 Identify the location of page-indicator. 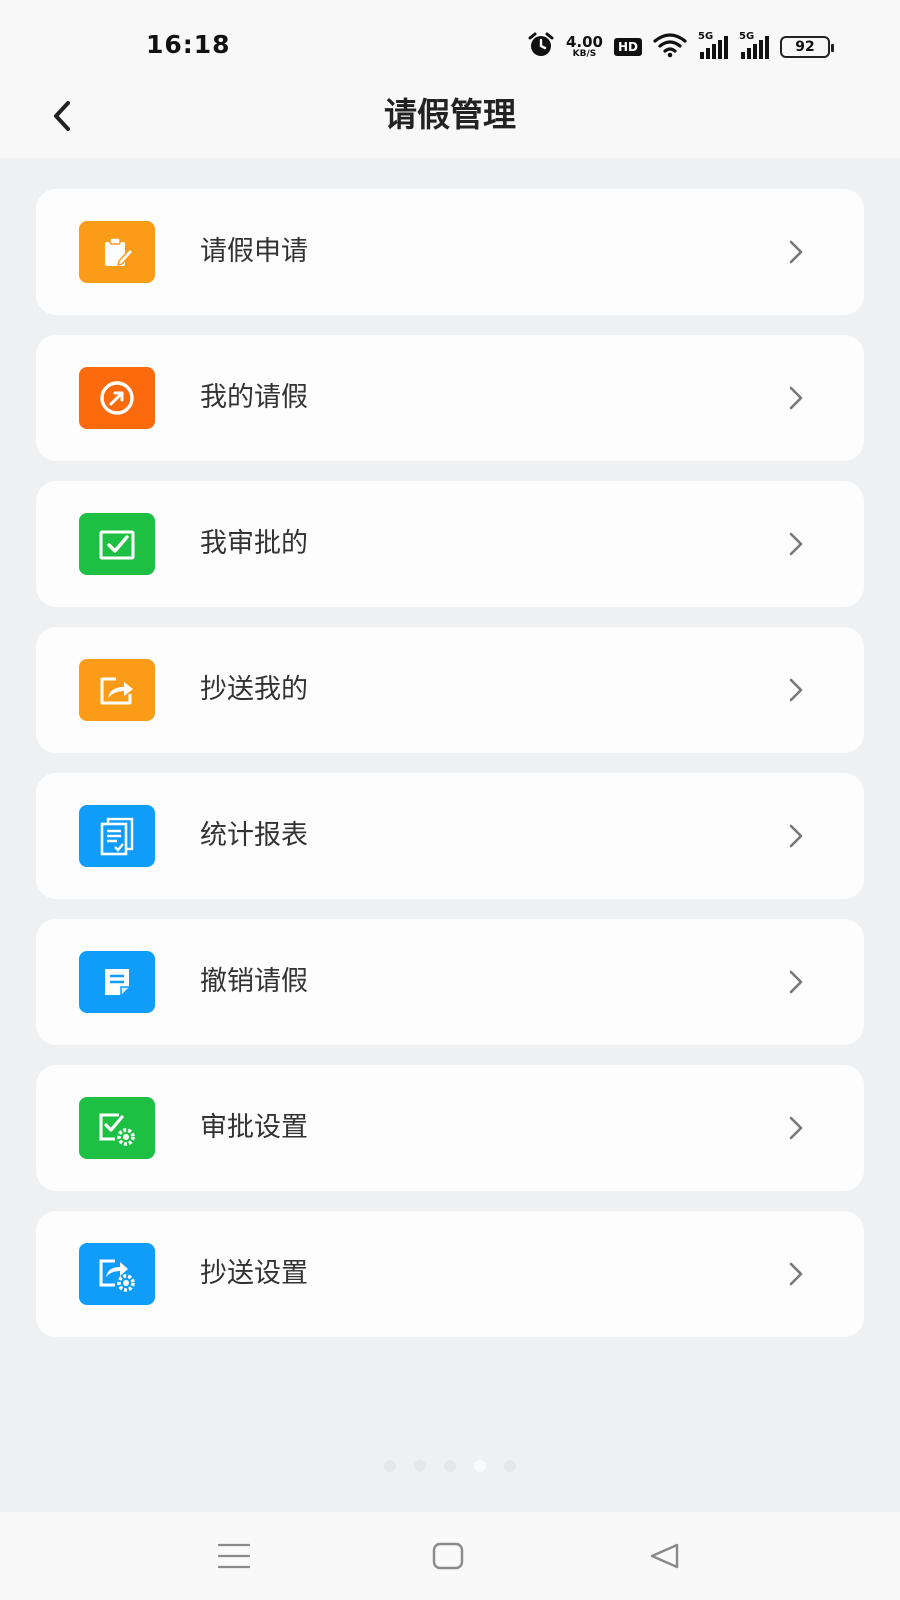
(450, 1466).